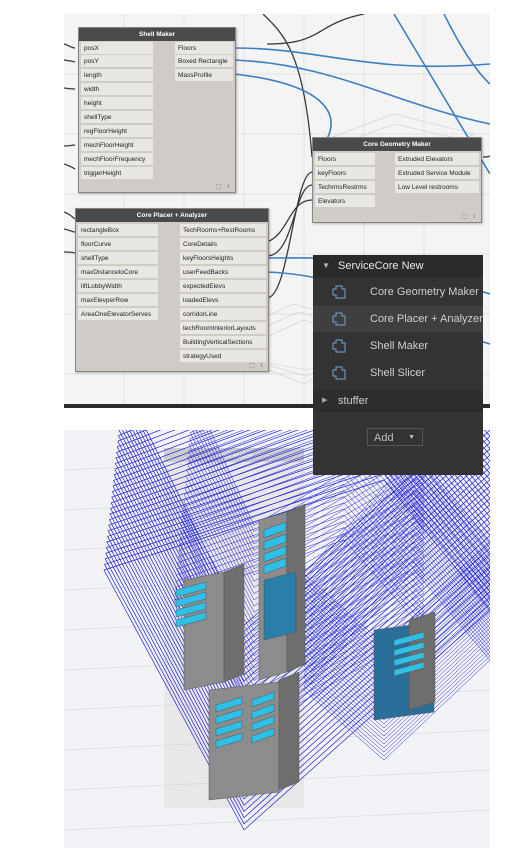 This screenshot has height=848, width=522. I want to click on output-port: BuildingVerticalSections, so click(223, 342).